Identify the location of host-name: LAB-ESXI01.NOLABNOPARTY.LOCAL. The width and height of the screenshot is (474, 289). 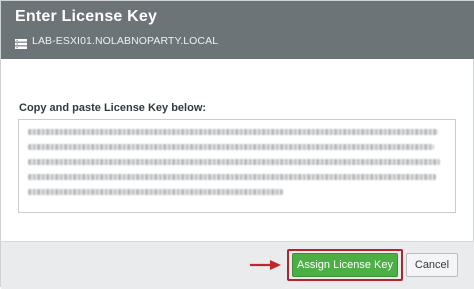
(125, 41).